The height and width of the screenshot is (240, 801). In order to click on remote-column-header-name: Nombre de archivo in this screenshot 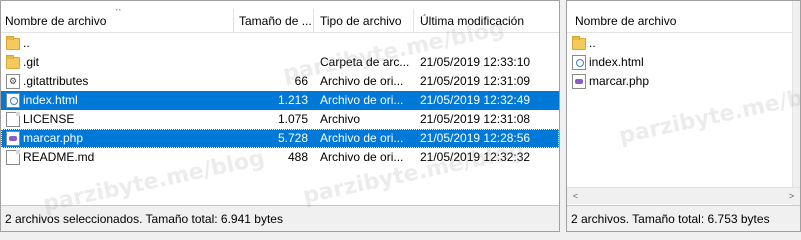, I will do `click(683, 21)`.